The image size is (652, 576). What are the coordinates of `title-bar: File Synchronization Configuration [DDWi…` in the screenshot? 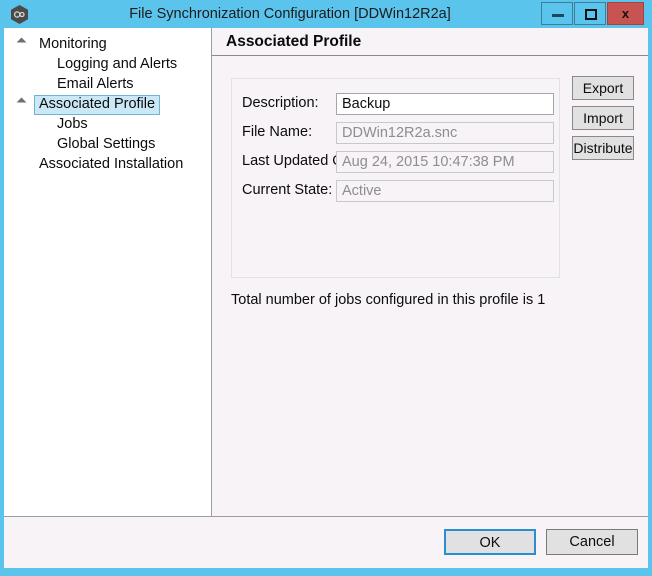 It's located at (326, 14).